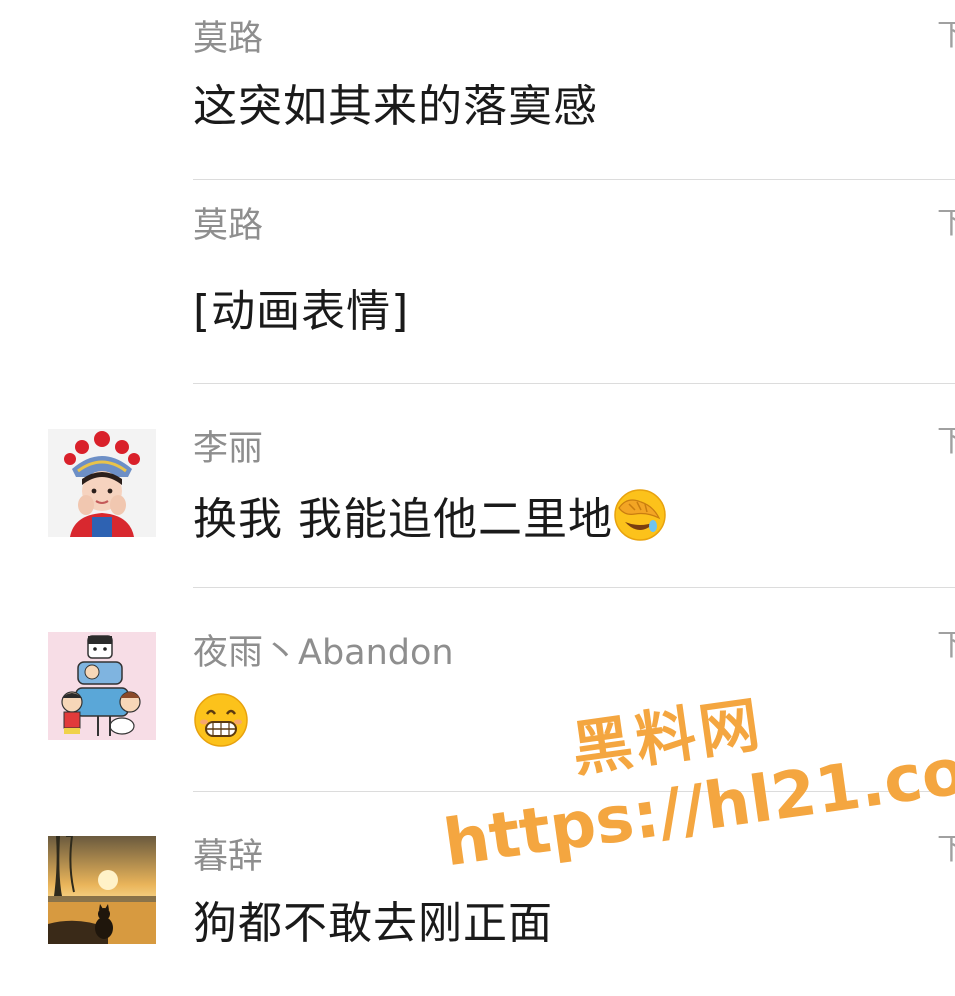 Image resolution: width=955 pixels, height=996 pixels. What do you see at coordinates (395, 106) in the screenshot?
I see `comment-text: 这突如其来的落寞感` at bounding box center [395, 106].